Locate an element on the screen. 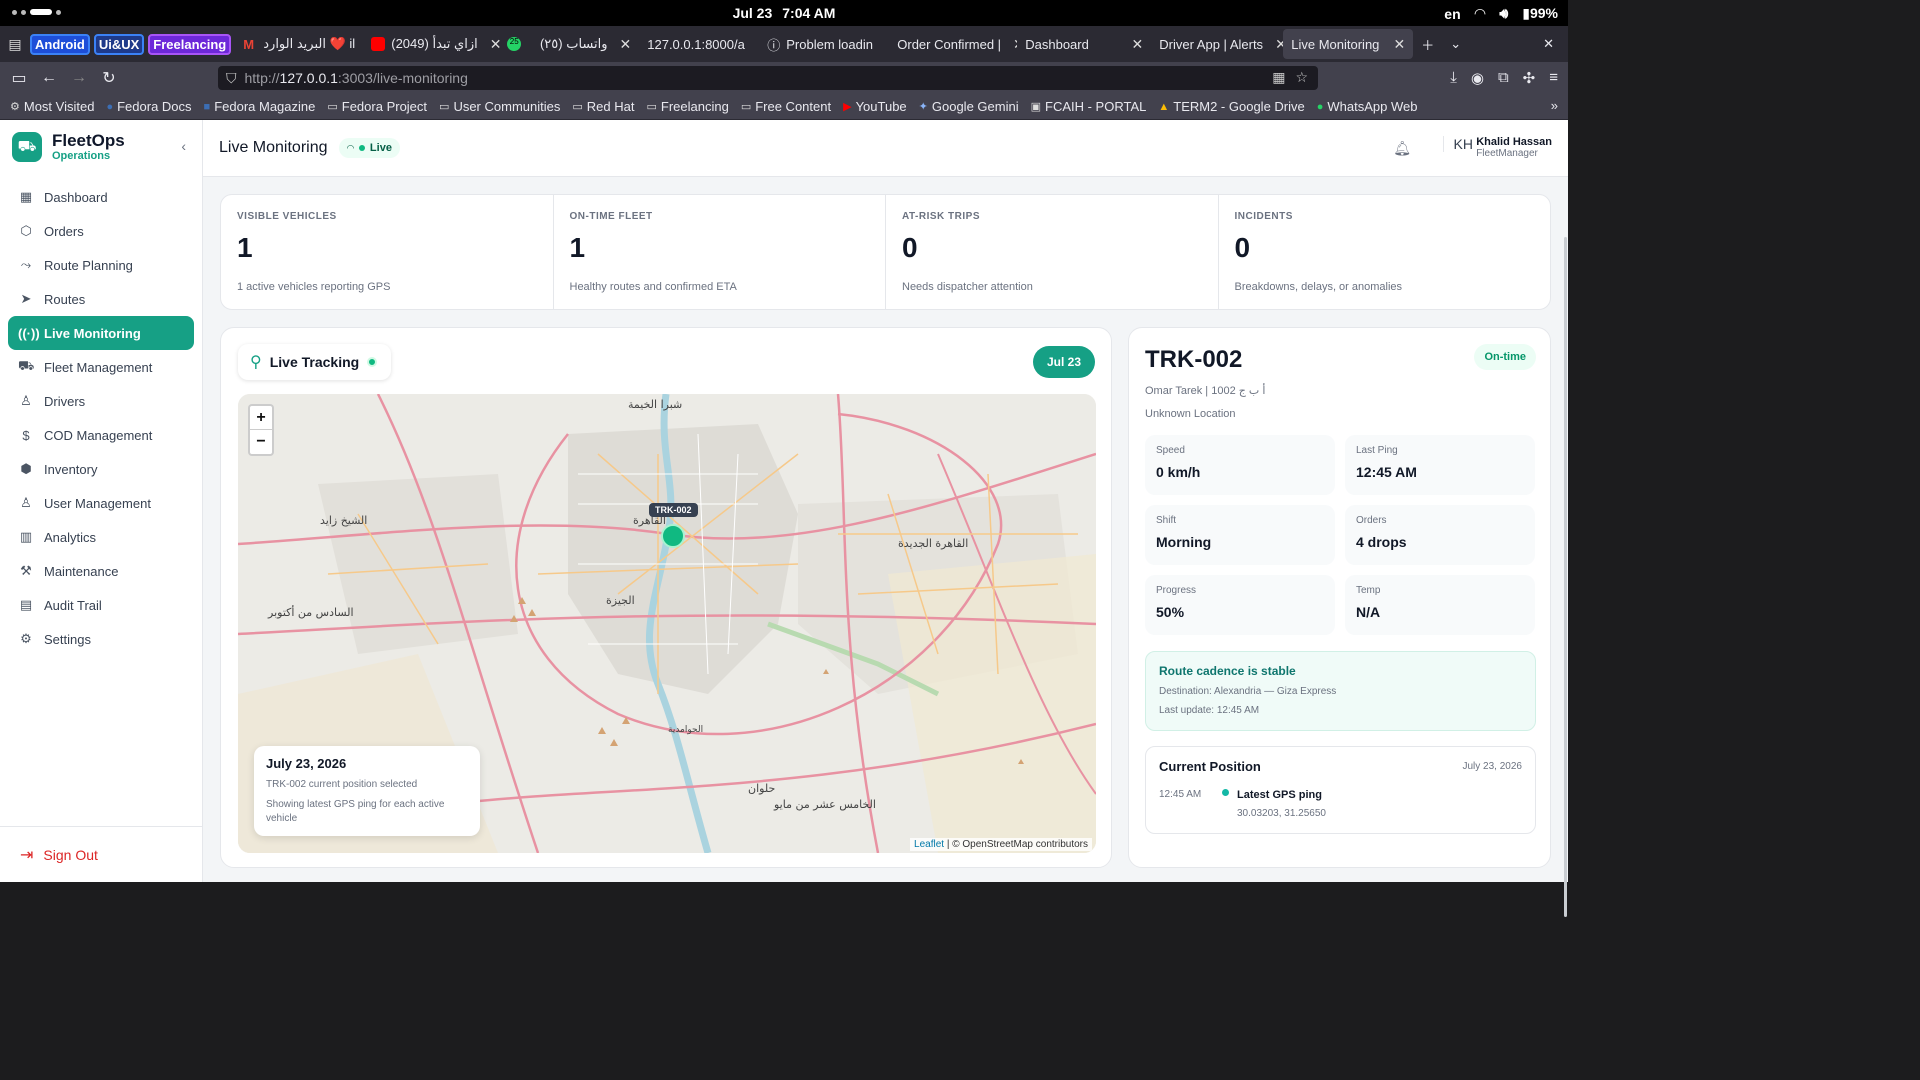 The image size is (1920, 1080). clock: Jul 23 7:04 AM is located at coordinates (784, 13).